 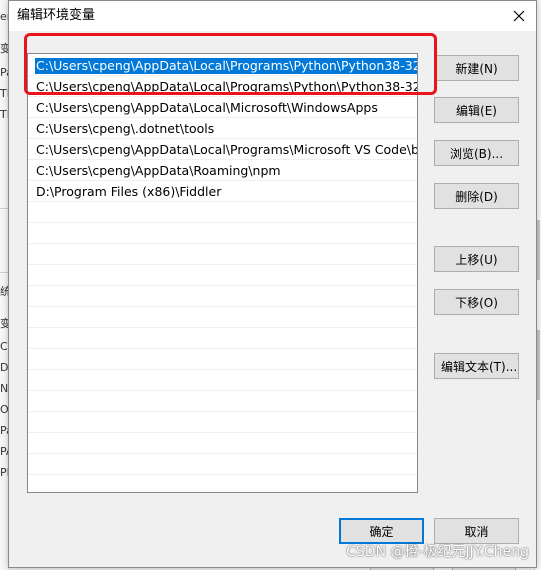 I want to click on cancel-button: 取消, so click(x=476, y=531).